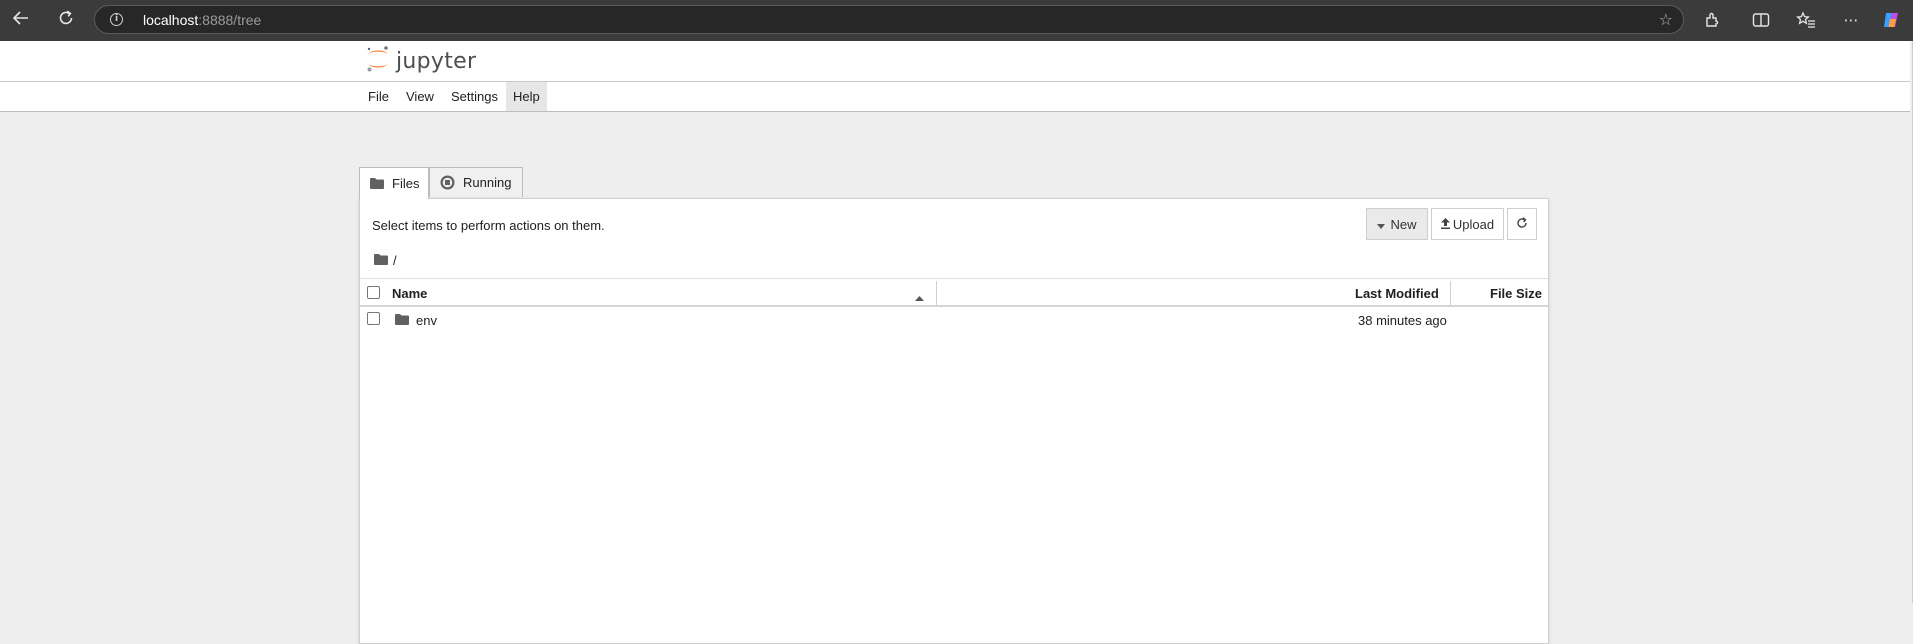 Image resolution: width=1913 pixels, height=644 pixels. What do you see at coordinates (395, 260) in the screenshot?
I see `breadcrumb-root: /` at bounding box center [395, 260].